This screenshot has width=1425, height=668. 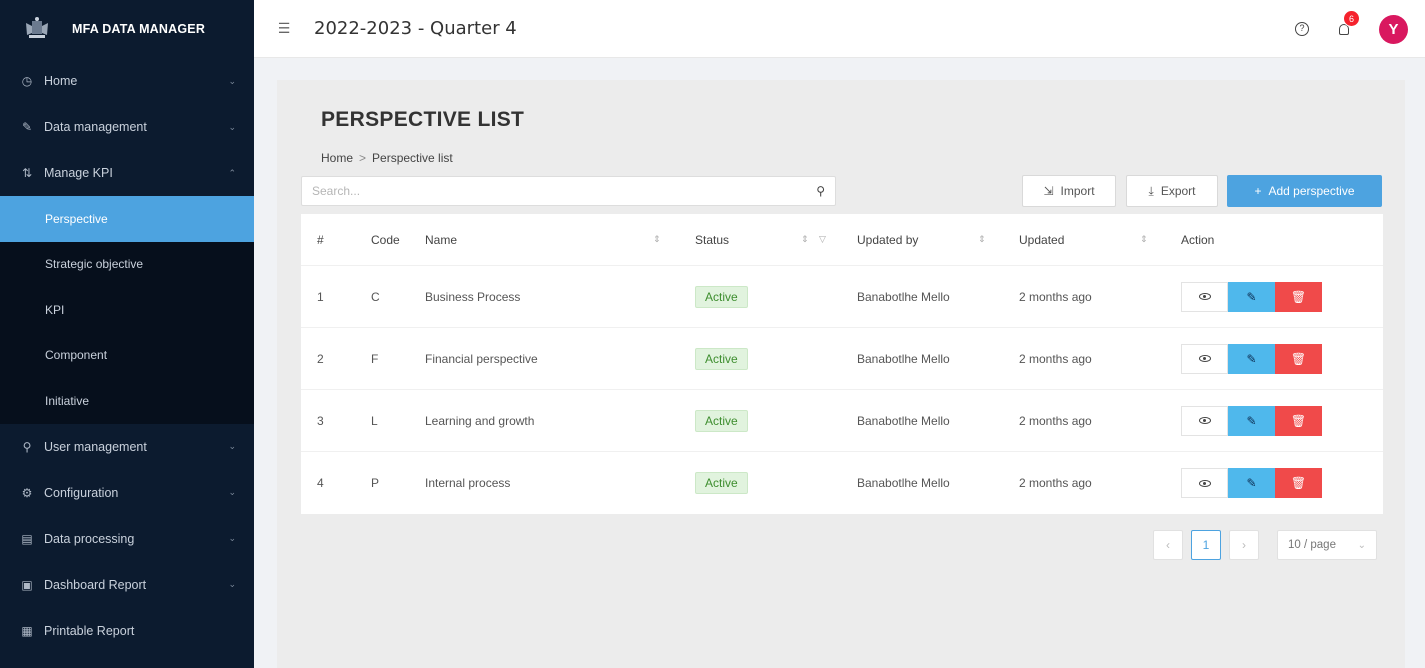 I want to click on header-status: Status, so click(x=712, y=240).